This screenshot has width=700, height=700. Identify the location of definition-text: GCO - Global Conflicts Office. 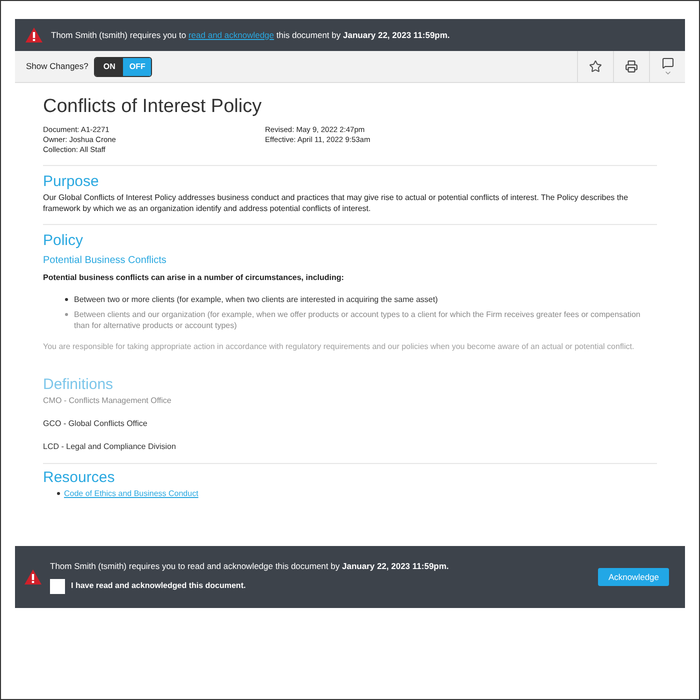
(95, 424).